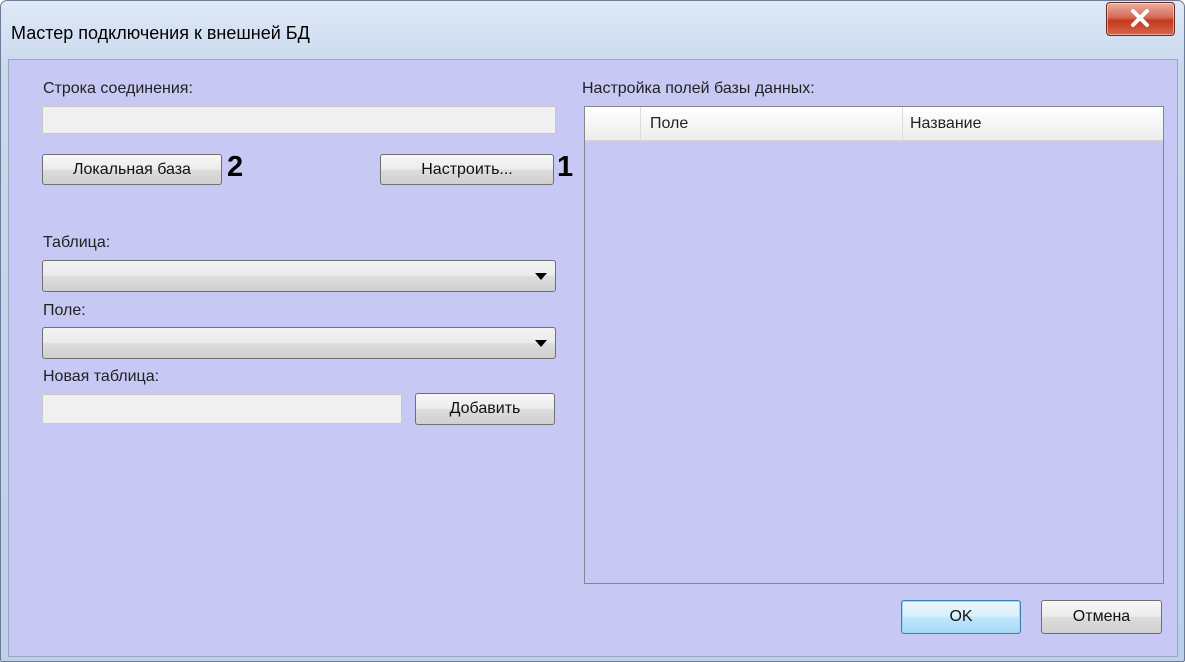  What do you see at coordinates (299, 120) in the screenshot?
I see `connection-string-field` at bounding box center [299, 120].